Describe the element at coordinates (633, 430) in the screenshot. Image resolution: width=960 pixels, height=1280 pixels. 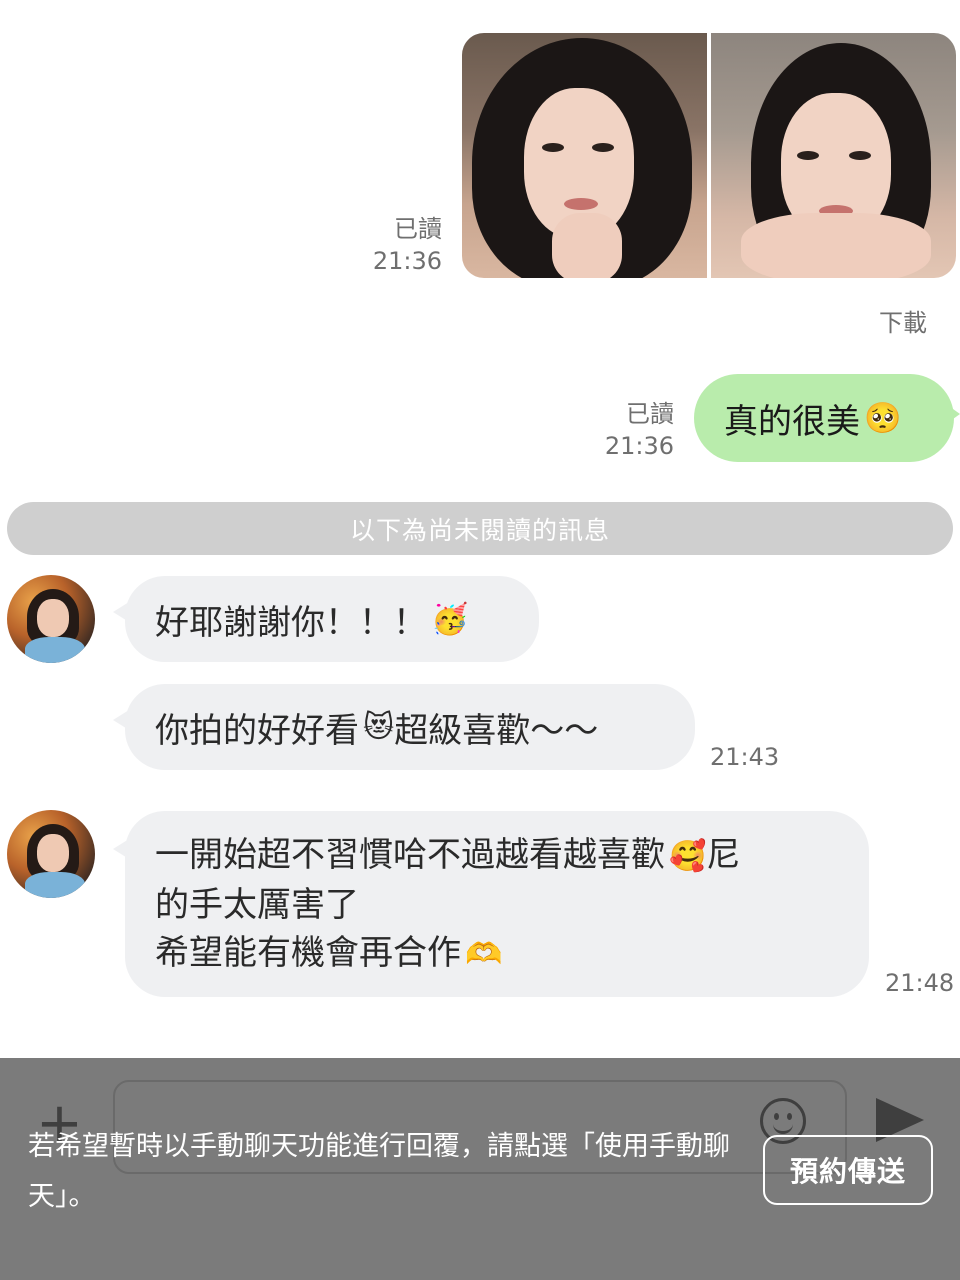
I see `outgoing-read-meta: 已讀 21:36` at that location.